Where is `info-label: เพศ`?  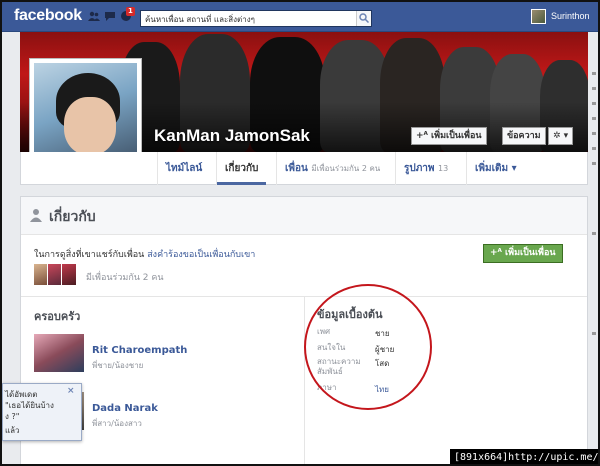 info-label: เพศ is located at coordinates (324, 331).